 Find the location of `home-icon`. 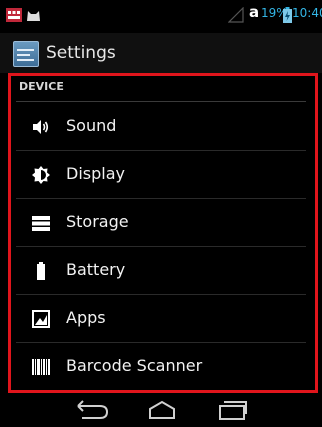

home-icon is located at coordinates (162, 410).